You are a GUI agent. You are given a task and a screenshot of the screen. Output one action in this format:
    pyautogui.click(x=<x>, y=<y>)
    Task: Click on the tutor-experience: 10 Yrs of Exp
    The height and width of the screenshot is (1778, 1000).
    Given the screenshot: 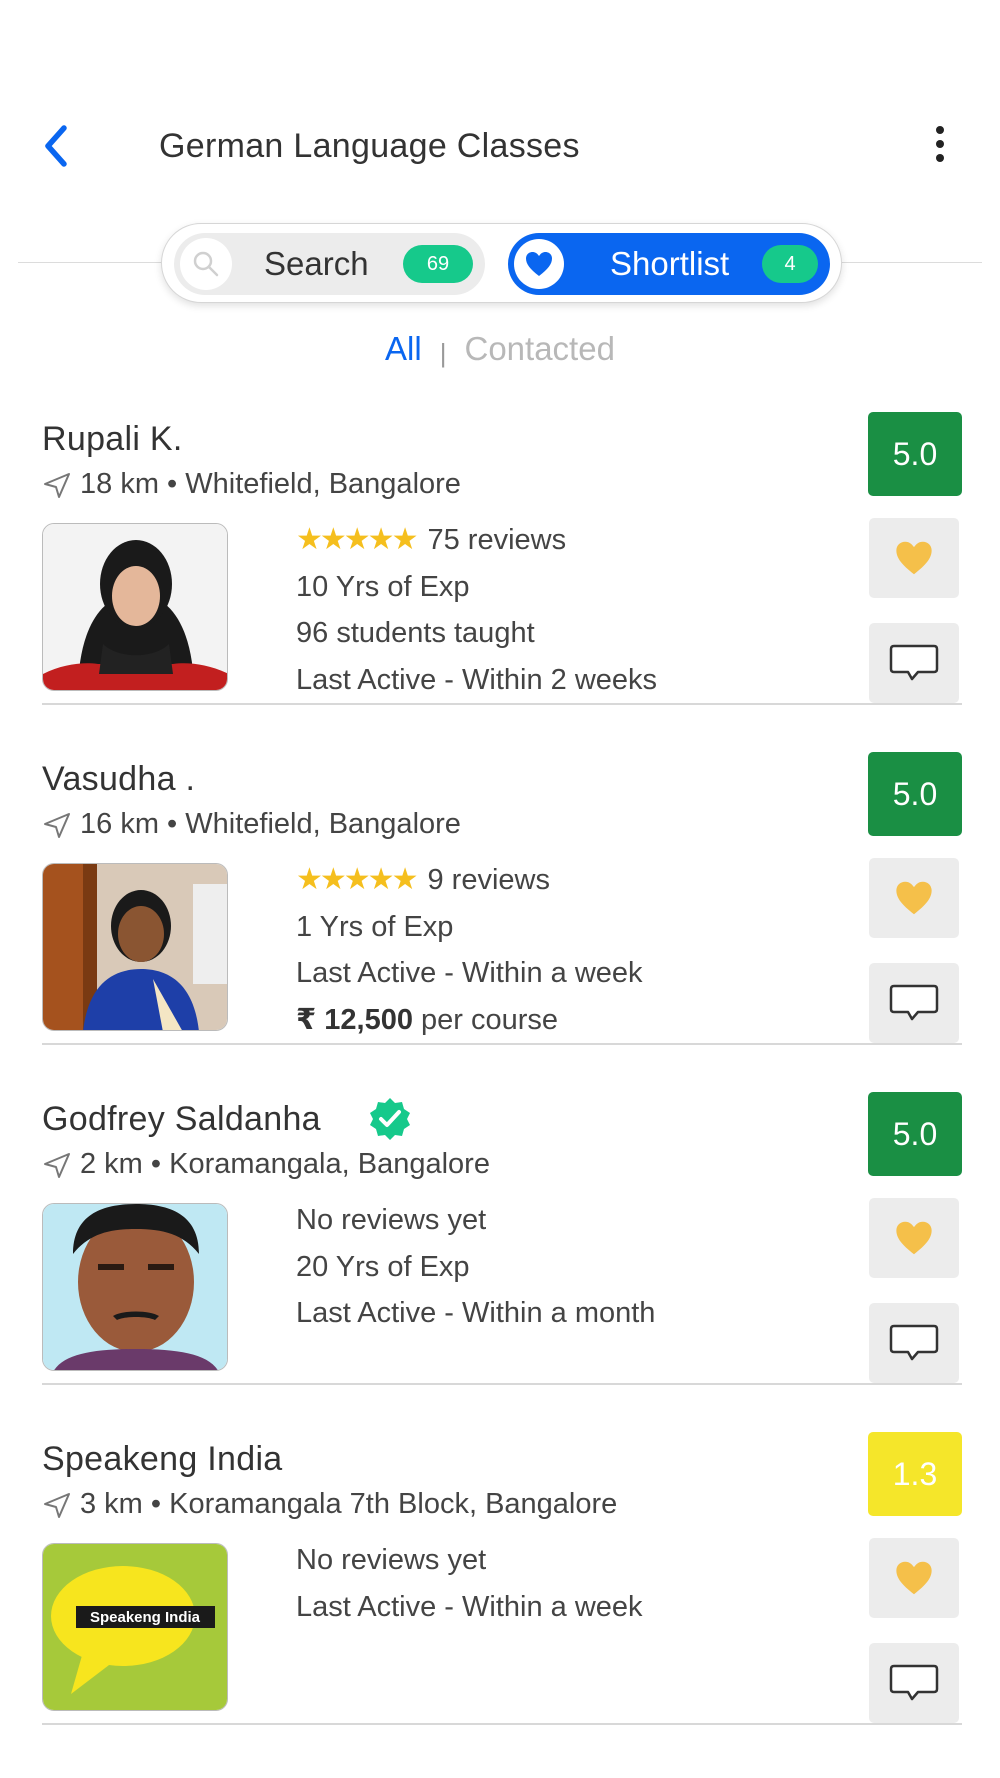 What is the action you would take?
    pyautogui.click(x=383, y=586)
    